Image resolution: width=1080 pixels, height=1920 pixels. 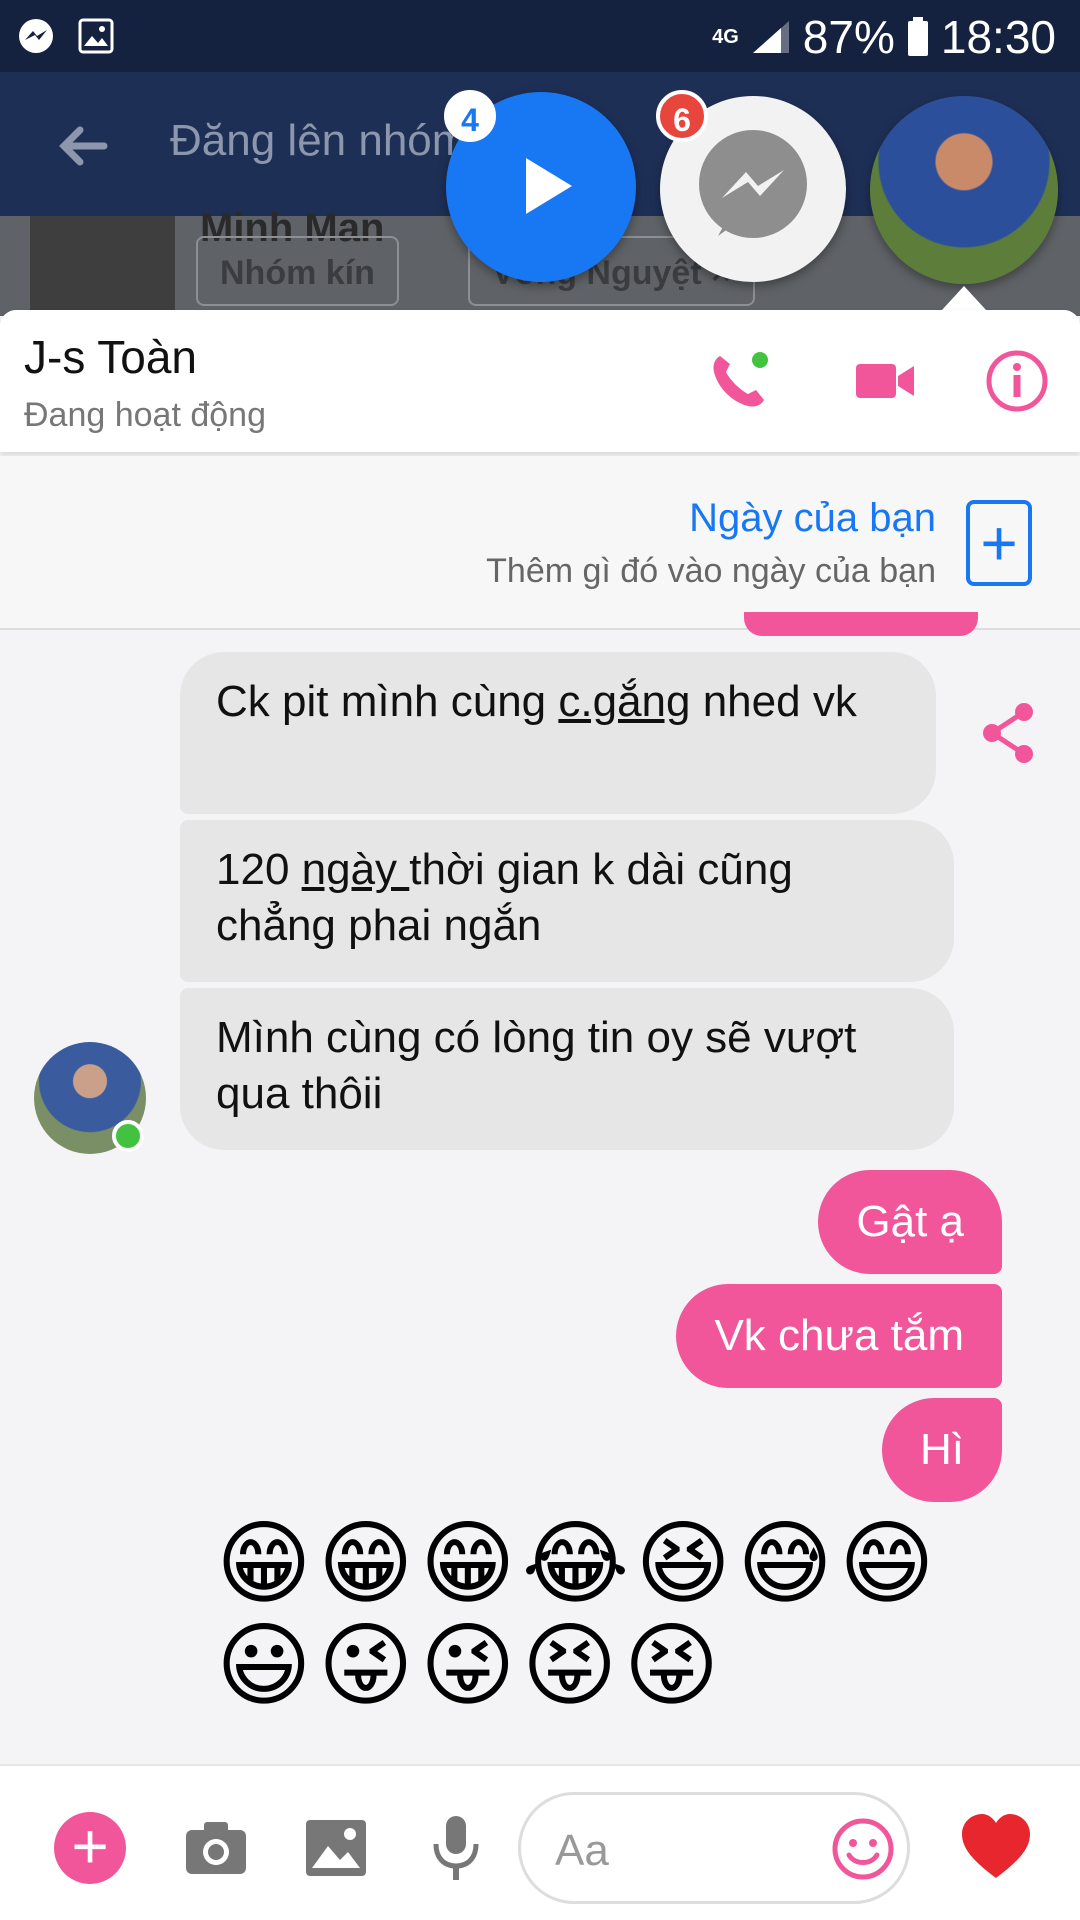 I want to click on message-text: nhed vk, so click(x=773, y=701).